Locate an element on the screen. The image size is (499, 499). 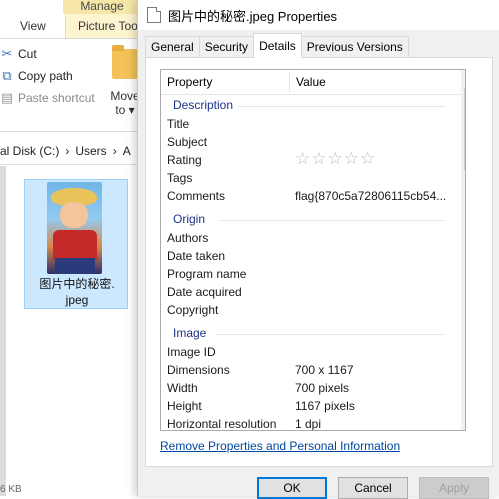
property-name: Subject is located at coordinates (187, 142).